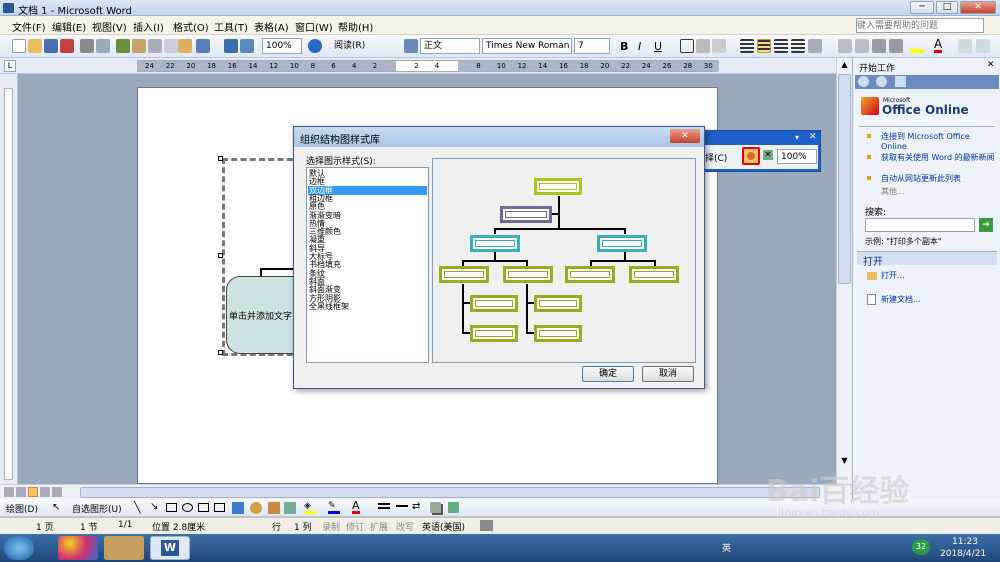 The height and width of the screenshot is (562, 1000). What do you see at coordinates (262, 315) in the screenshot?
I see `org-chart-box: 单击并添加文字` at bounding box center [262, 315].